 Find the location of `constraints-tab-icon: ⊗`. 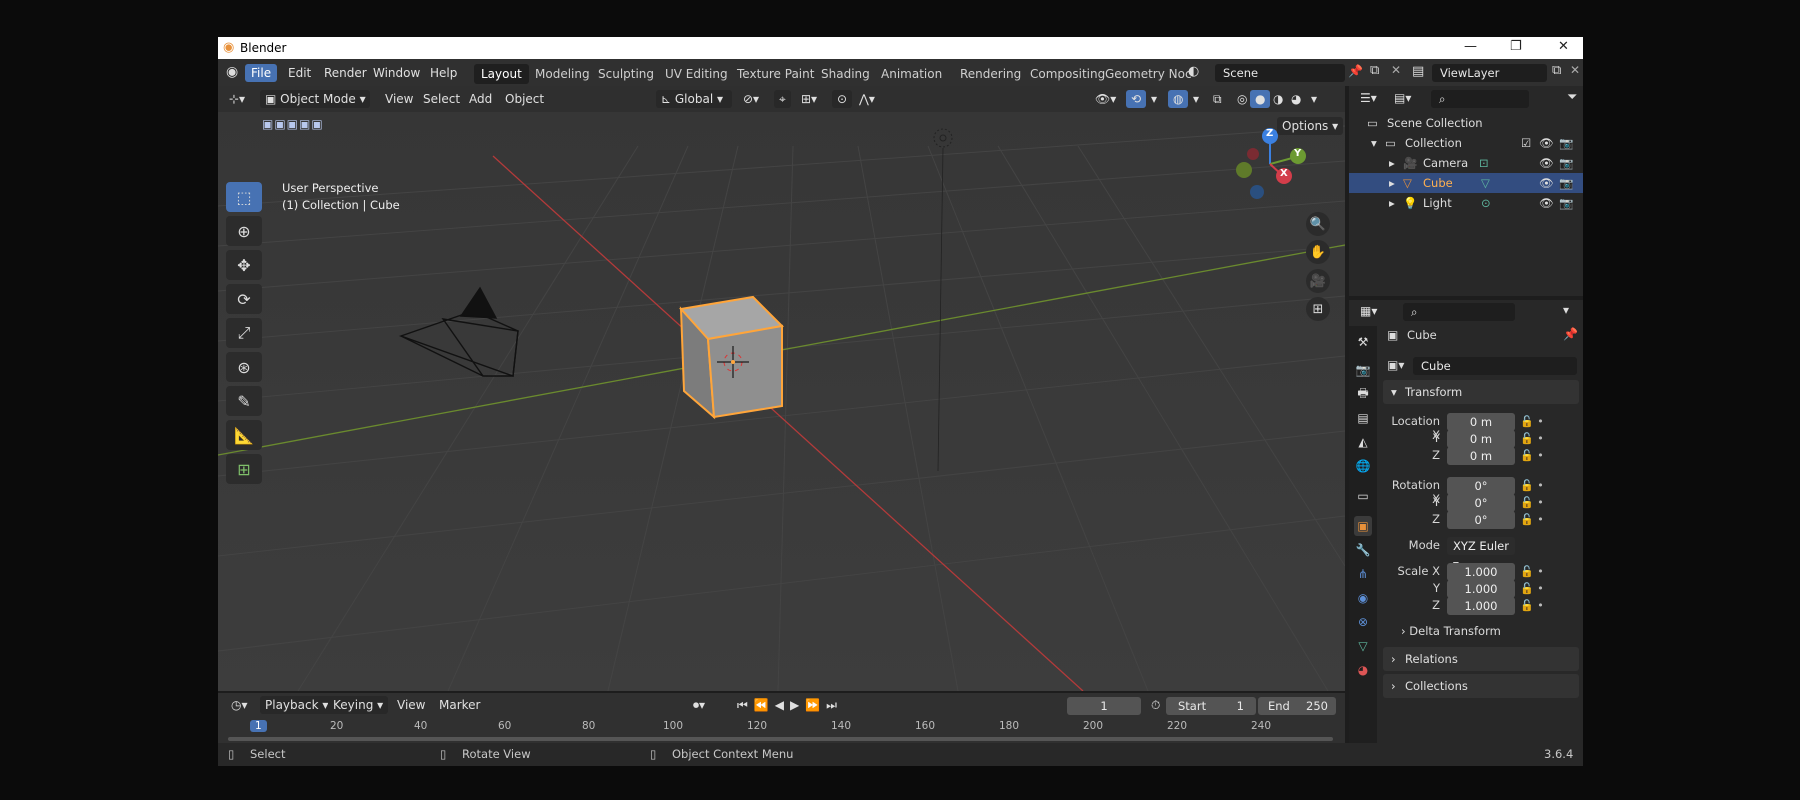

constraints-tab-icon: ⊗ is located at coordinates (1363, 622).